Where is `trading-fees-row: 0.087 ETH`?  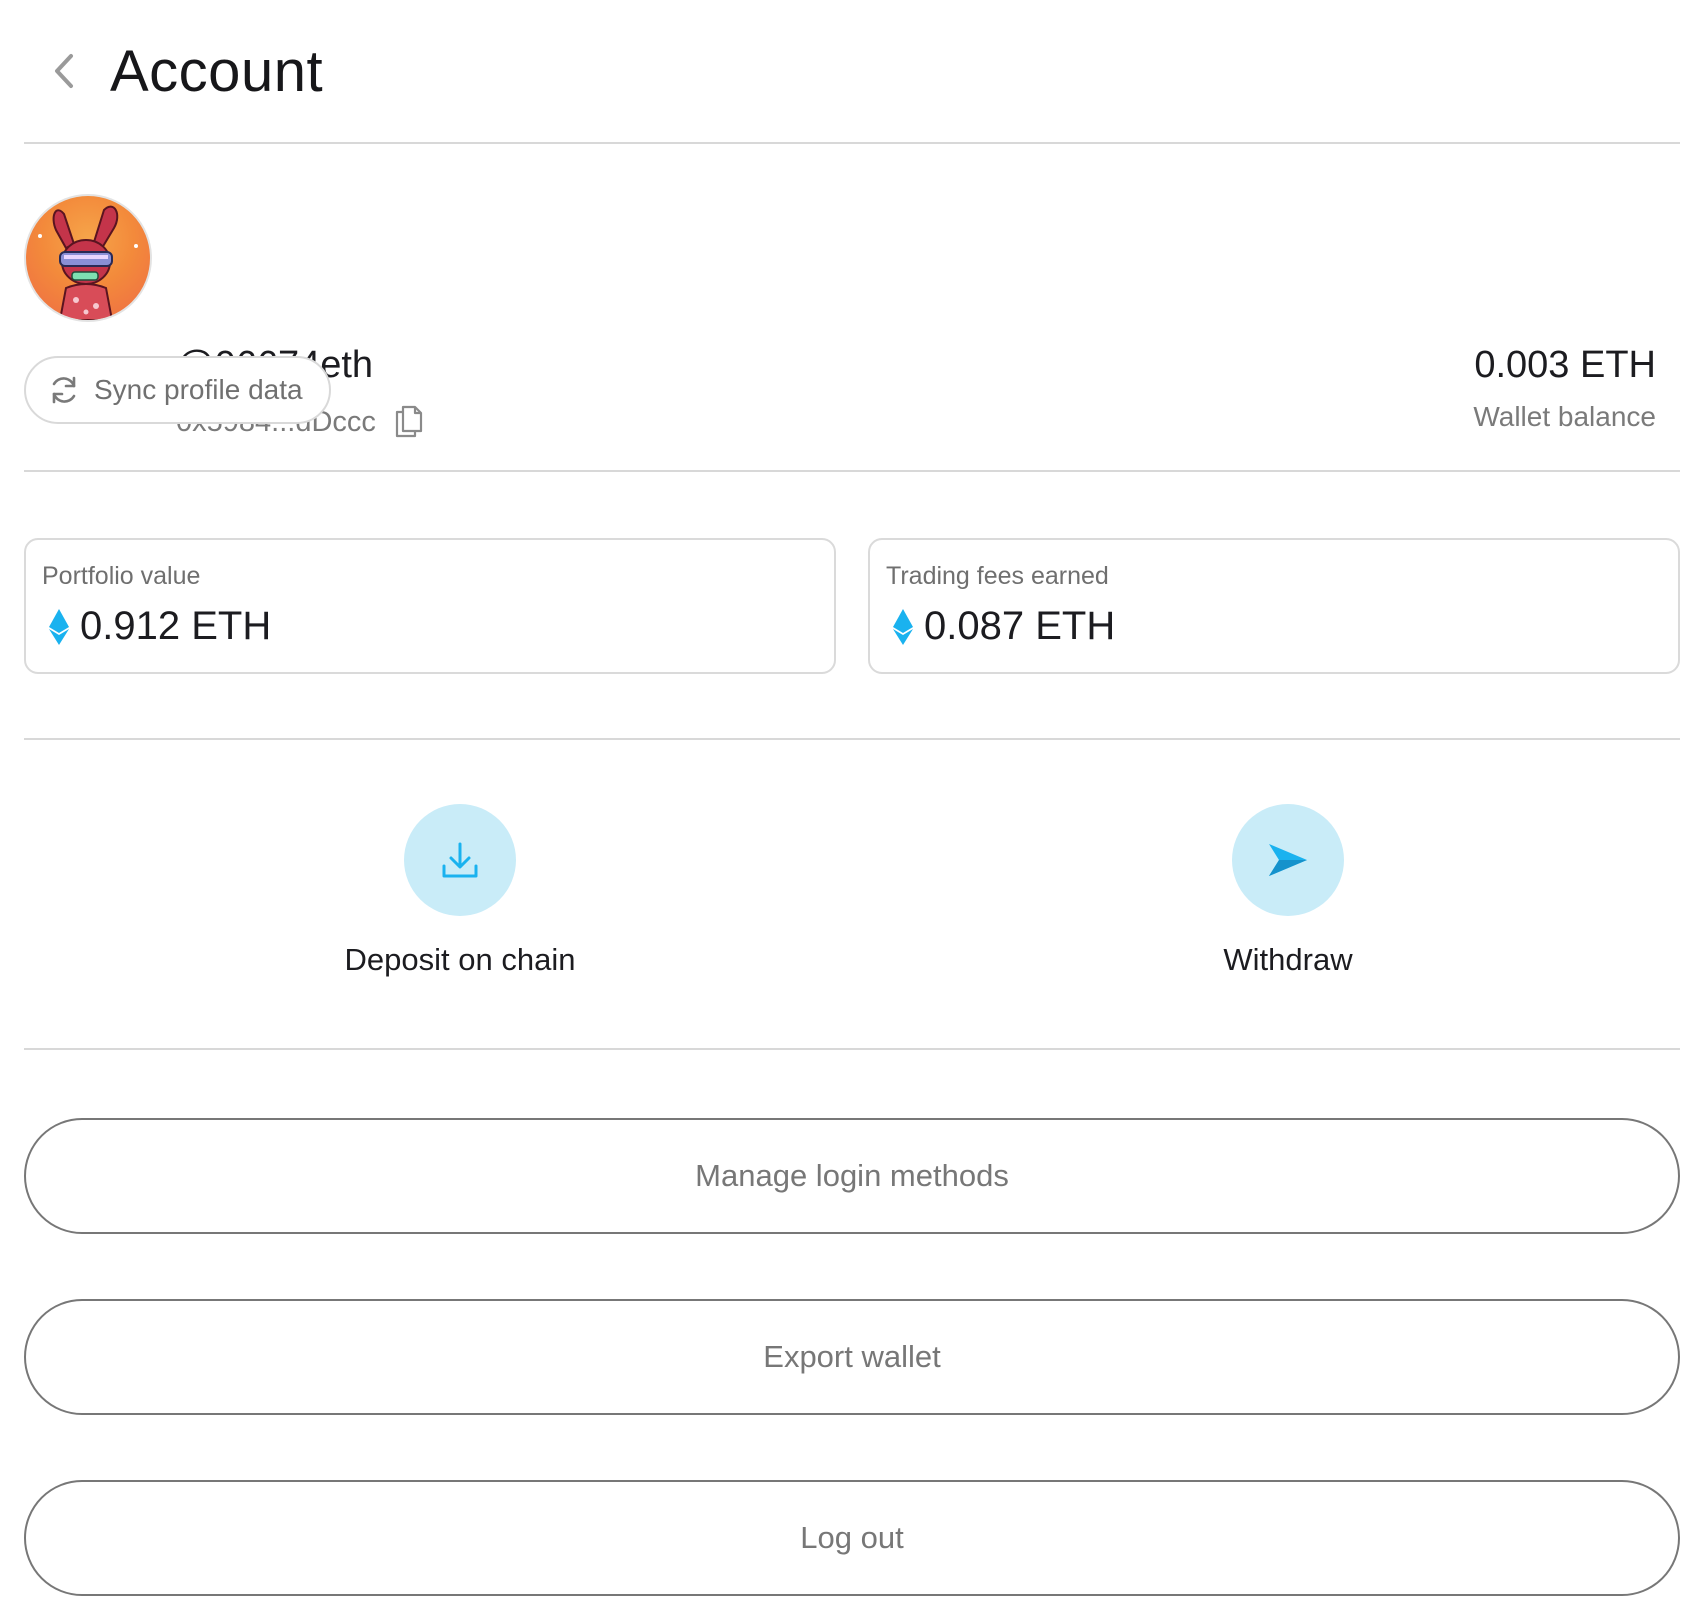 trading-fees-row: 0.087 ETH is located at coordinates (1003, 626).